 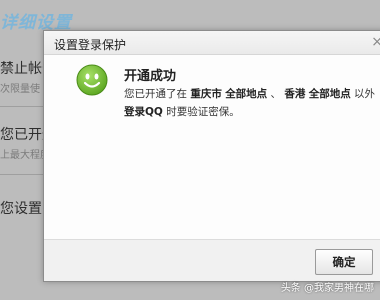 I want to click on message-prefix: 您已开通了在, so click(x=157, y=94).